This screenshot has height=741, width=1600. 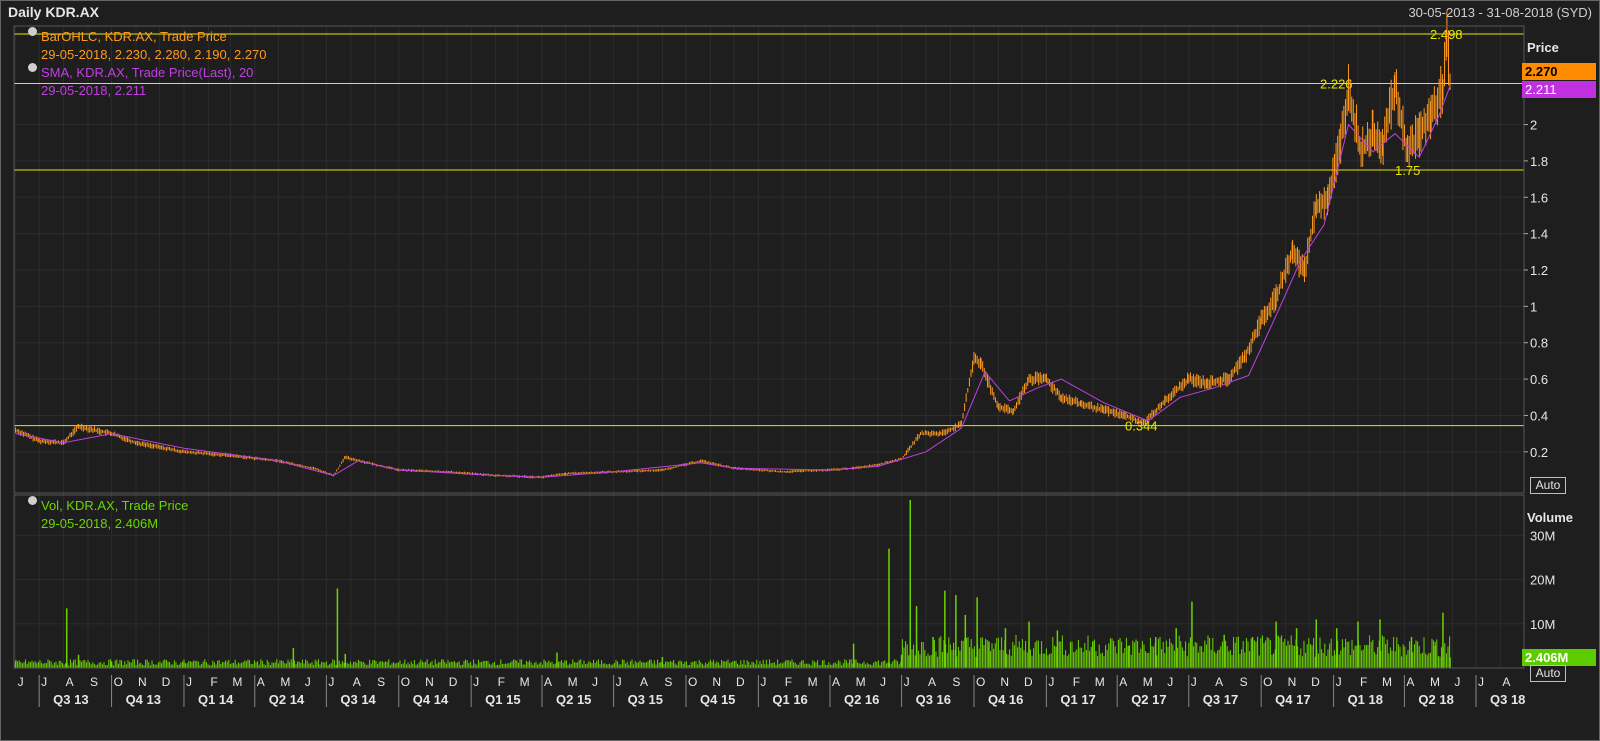 I want to click on quarter-tick-label: Q4 17, so click(x=1292, y=699).